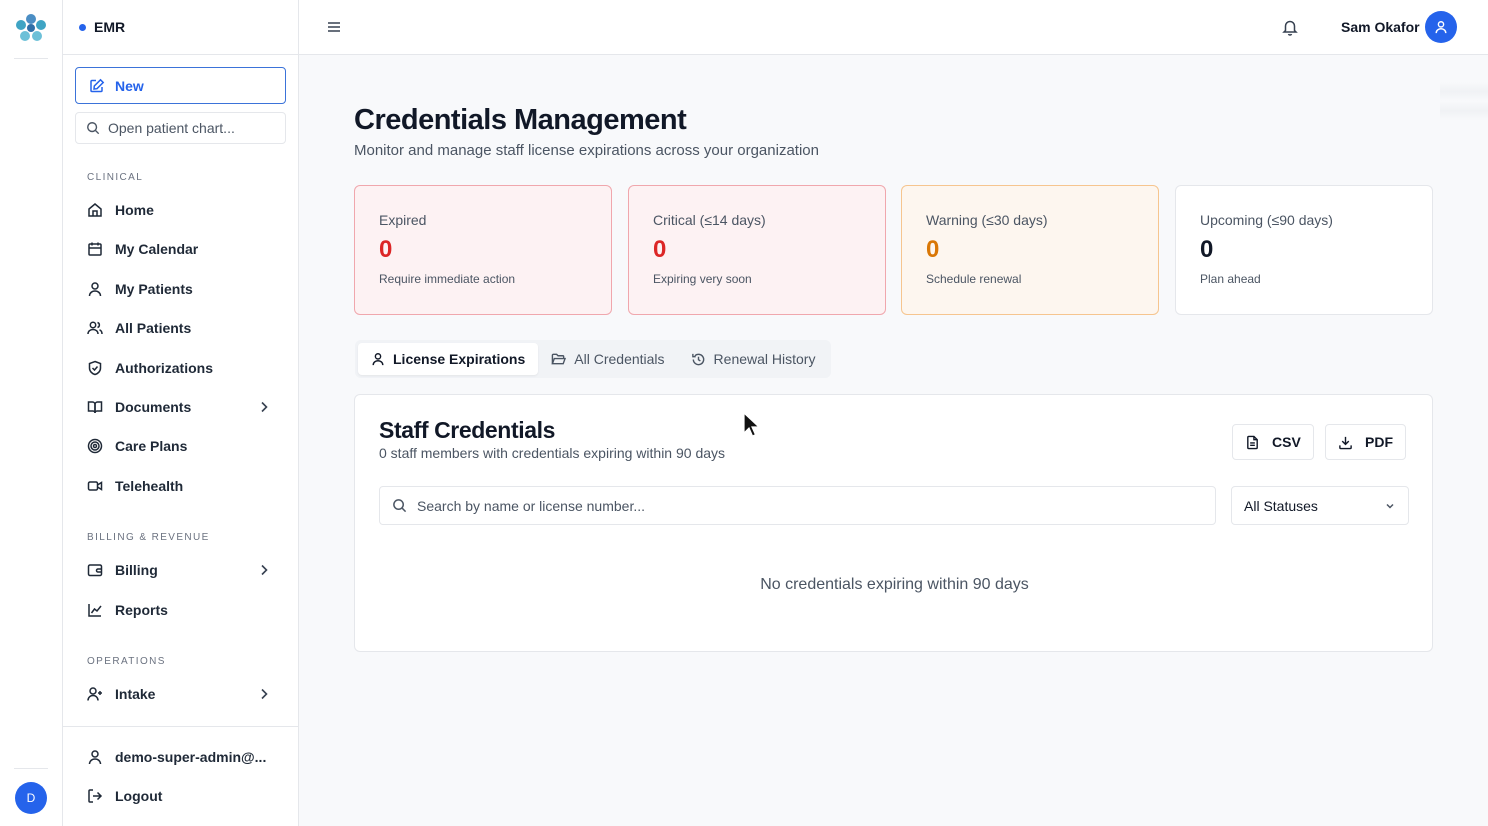 This screenshot has height=826, width=1488. What do you see at coordinates (95, 610) in the screenshot?
I see `line-chart-icon` at bounding box center [95, 610].